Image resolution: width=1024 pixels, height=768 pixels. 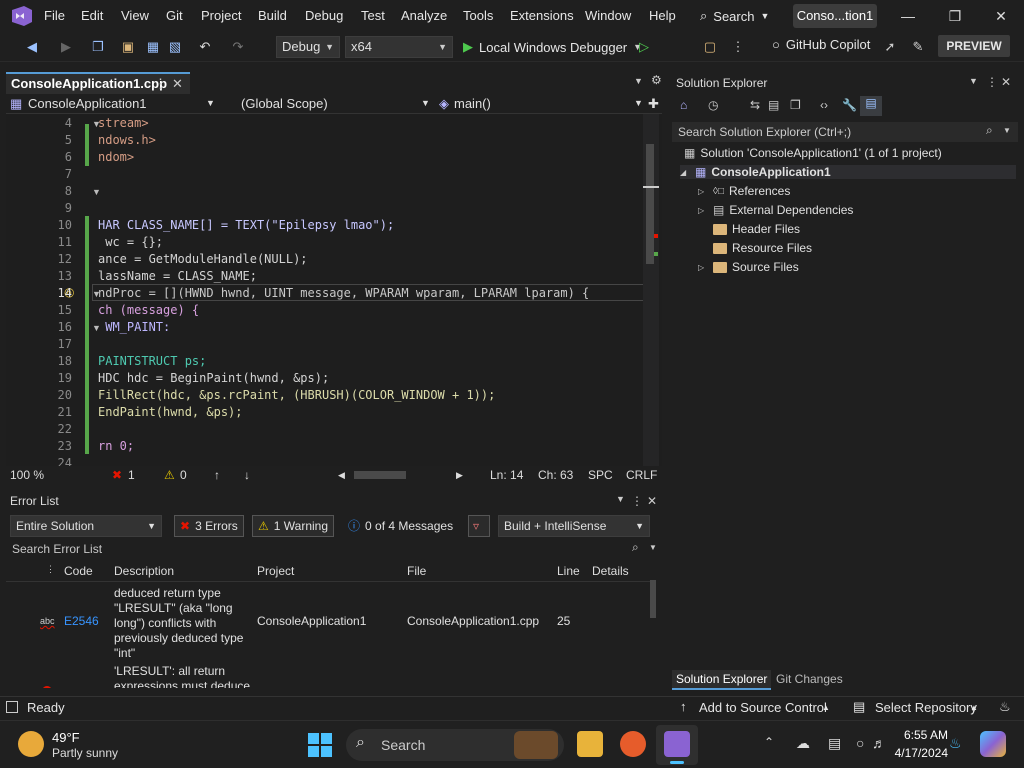 What do you see at coordinates (472, 103) in the screenshot?
I see `nav-function-select: main()` at bounding box center [472, 103].